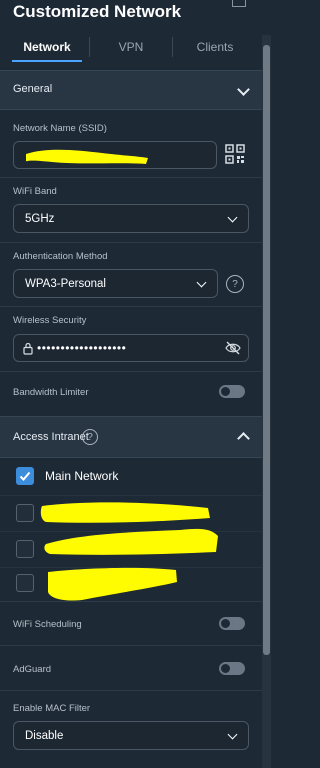  What do you see at coordinates (131, 348) in the screenshot?
I see `password-input: •••••••••••••••••••` at bounding box center [131, 348].